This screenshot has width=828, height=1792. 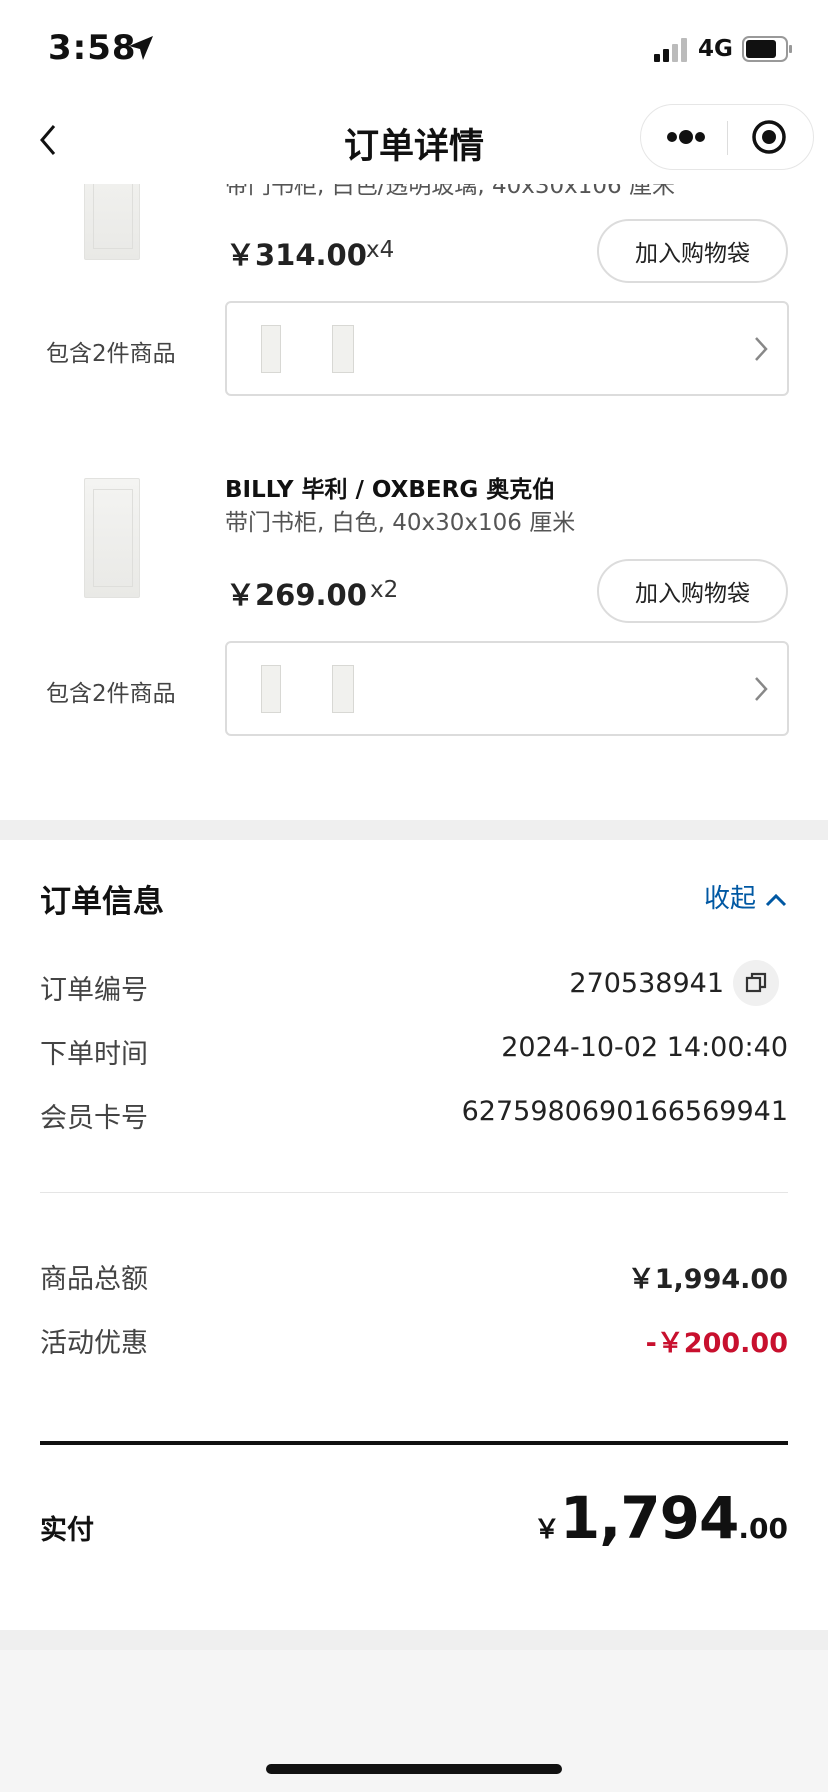 What do you see at coordinates (296, 255) in the screenshot?
I see `item-price: ￥314.00` at bounding box center [296, 255].